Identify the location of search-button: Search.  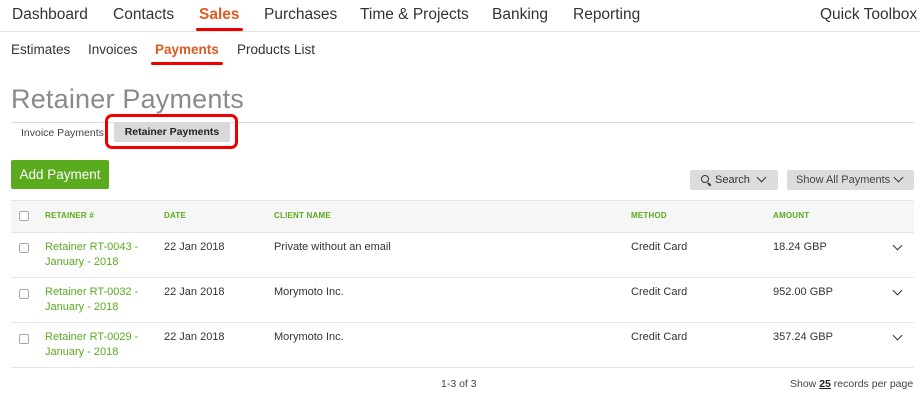
(734, 180).